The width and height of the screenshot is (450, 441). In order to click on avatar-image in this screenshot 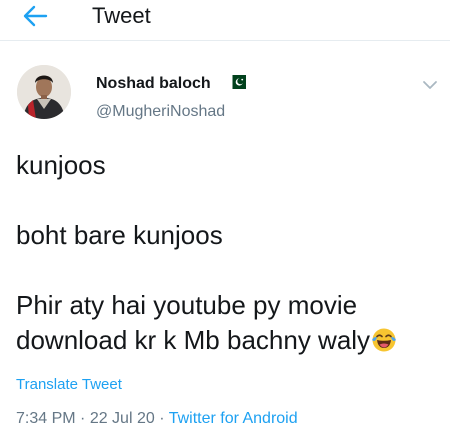, I will do `click(44, 92)`.